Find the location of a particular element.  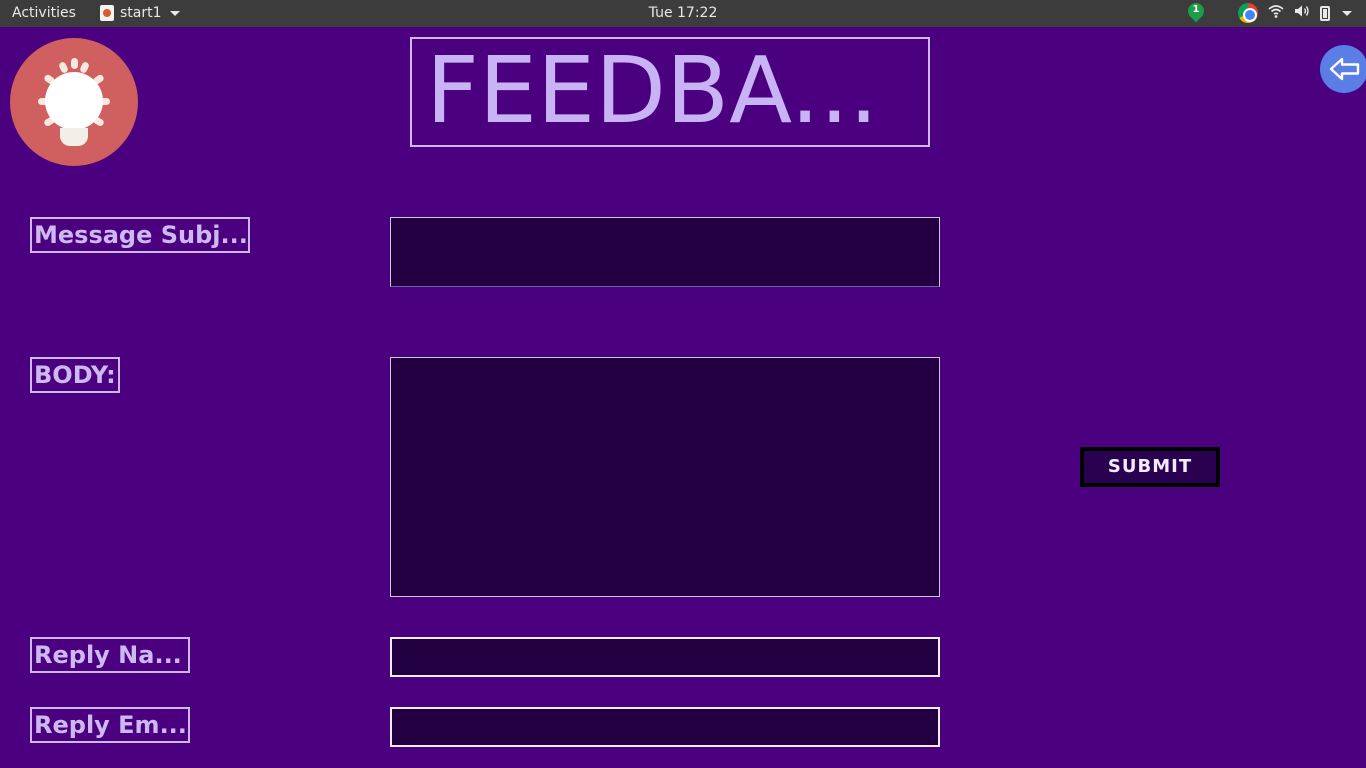

system-top-bar: Activities start1 Tue 17:22 1 is located at coordinates (683, 13).